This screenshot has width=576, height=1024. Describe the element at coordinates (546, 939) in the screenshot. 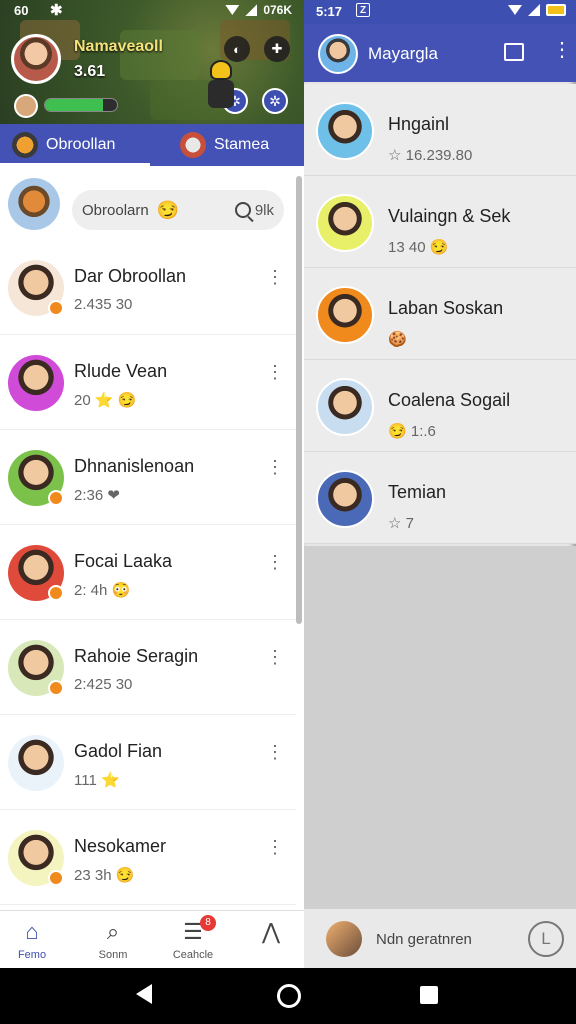

I see `clock-icon: L` at that location.